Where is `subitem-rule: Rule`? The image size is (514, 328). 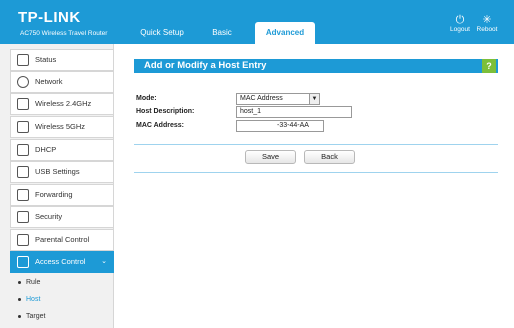 subitem-rule: Rule is located at coordinates (29, 283).